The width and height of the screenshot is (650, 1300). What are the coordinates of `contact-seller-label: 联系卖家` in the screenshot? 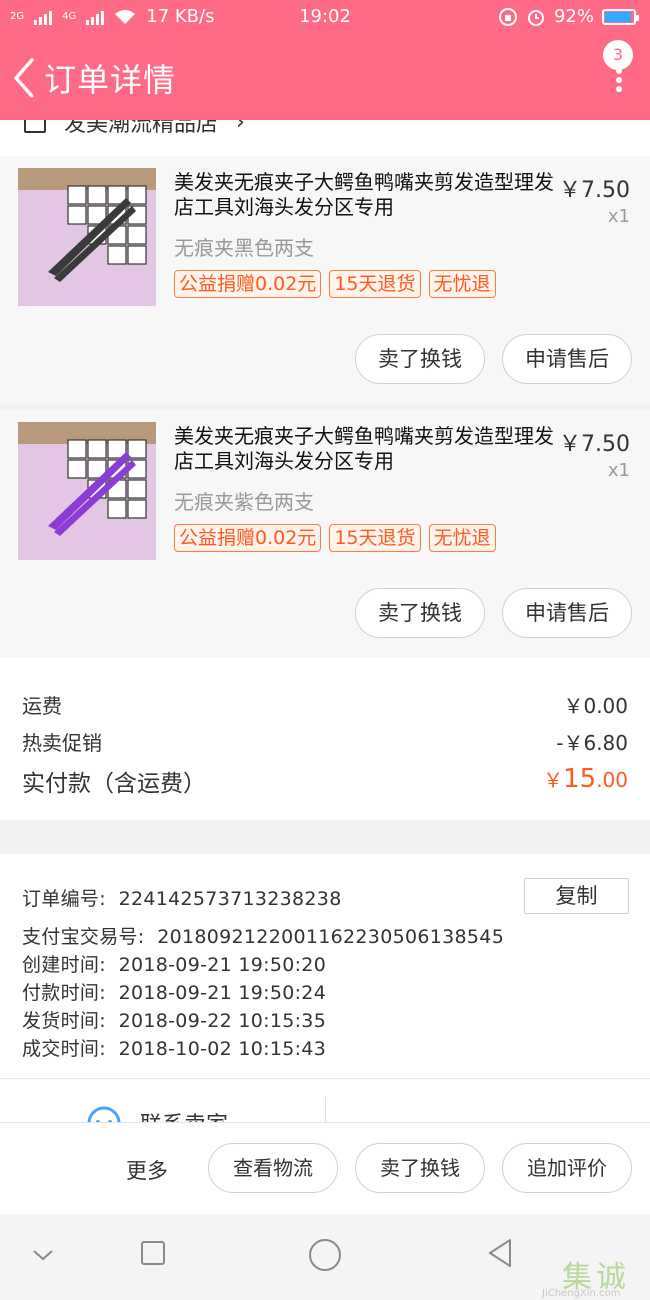 It's located at (184, 1114).